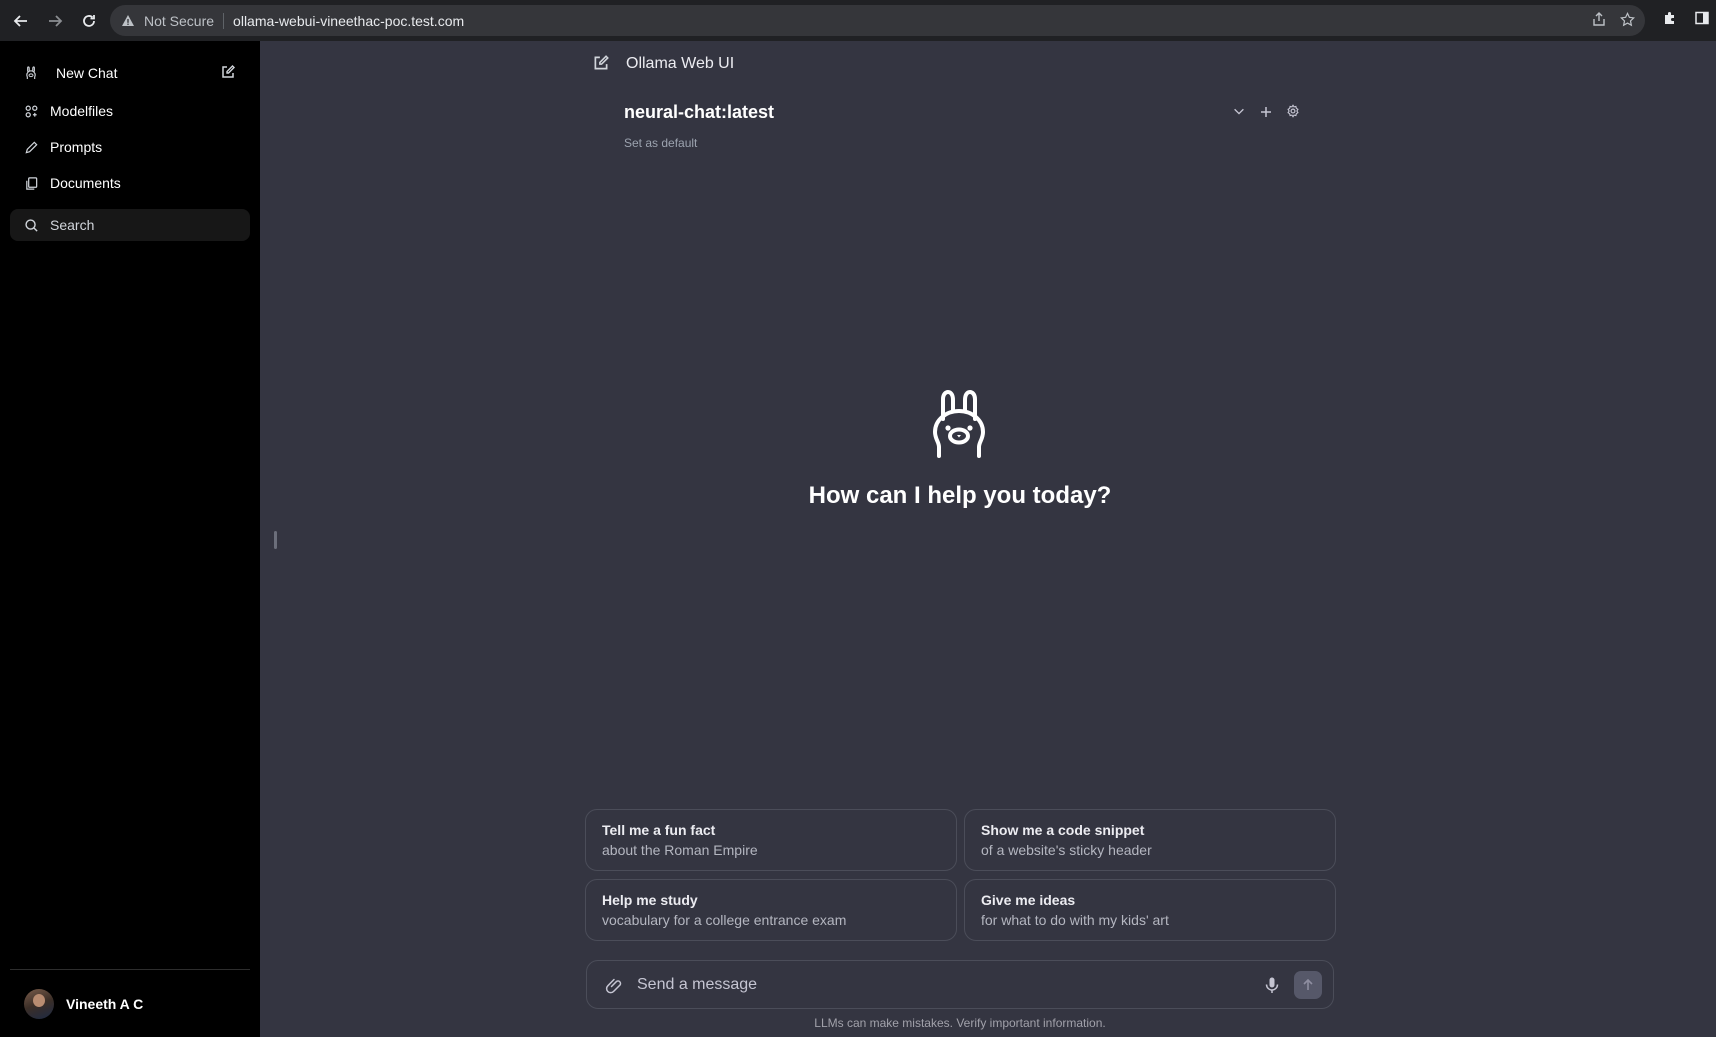 This screenshot has height=1037, width=1716. I want to click on bookmark-star-icon, so click(1627, 20).